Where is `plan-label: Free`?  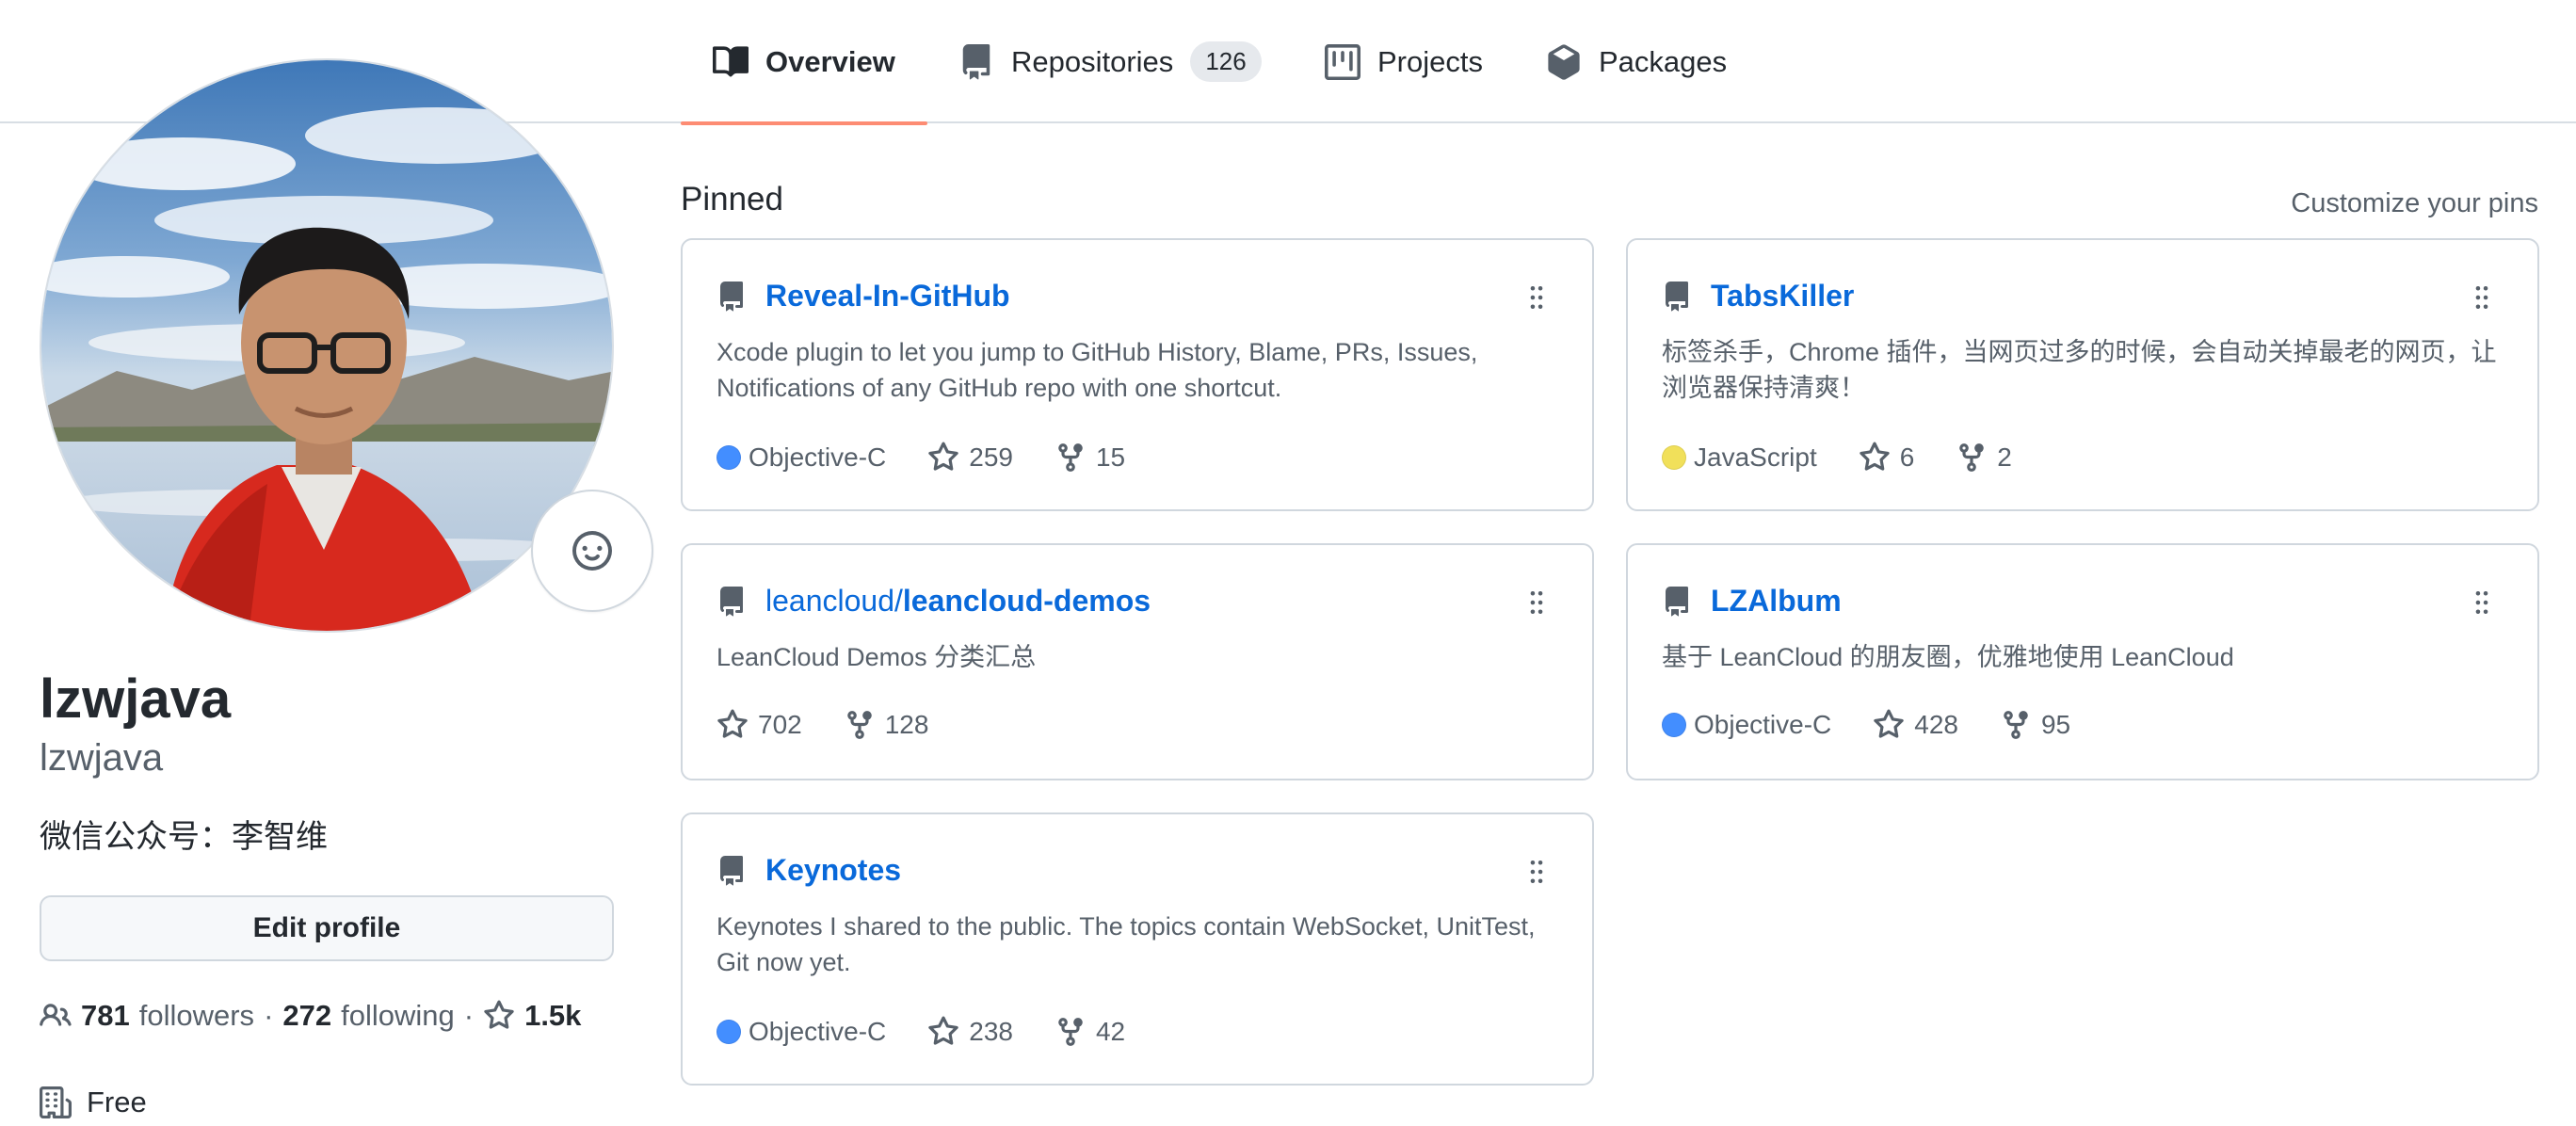 plan-label: Free is located at coordinates (117, 1102).